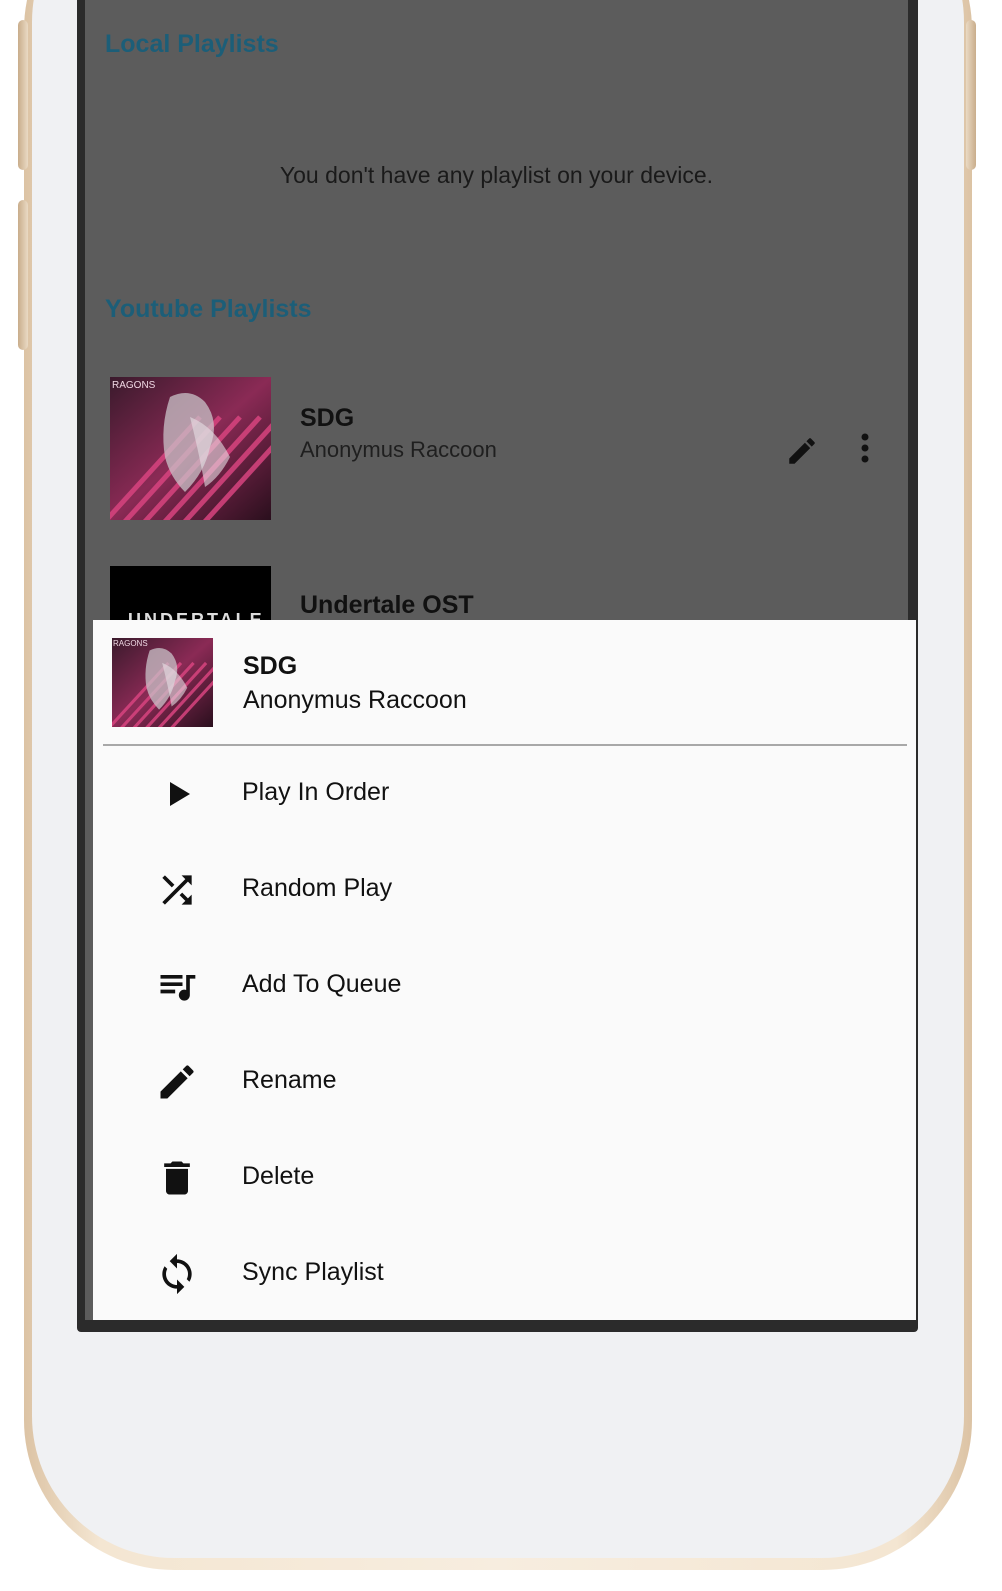 This screenshot has height=1591, width=1002. Describe the element at coordinates (316, 792) in the screenshot. I see `menu-item-label: Play In Order` at that location.